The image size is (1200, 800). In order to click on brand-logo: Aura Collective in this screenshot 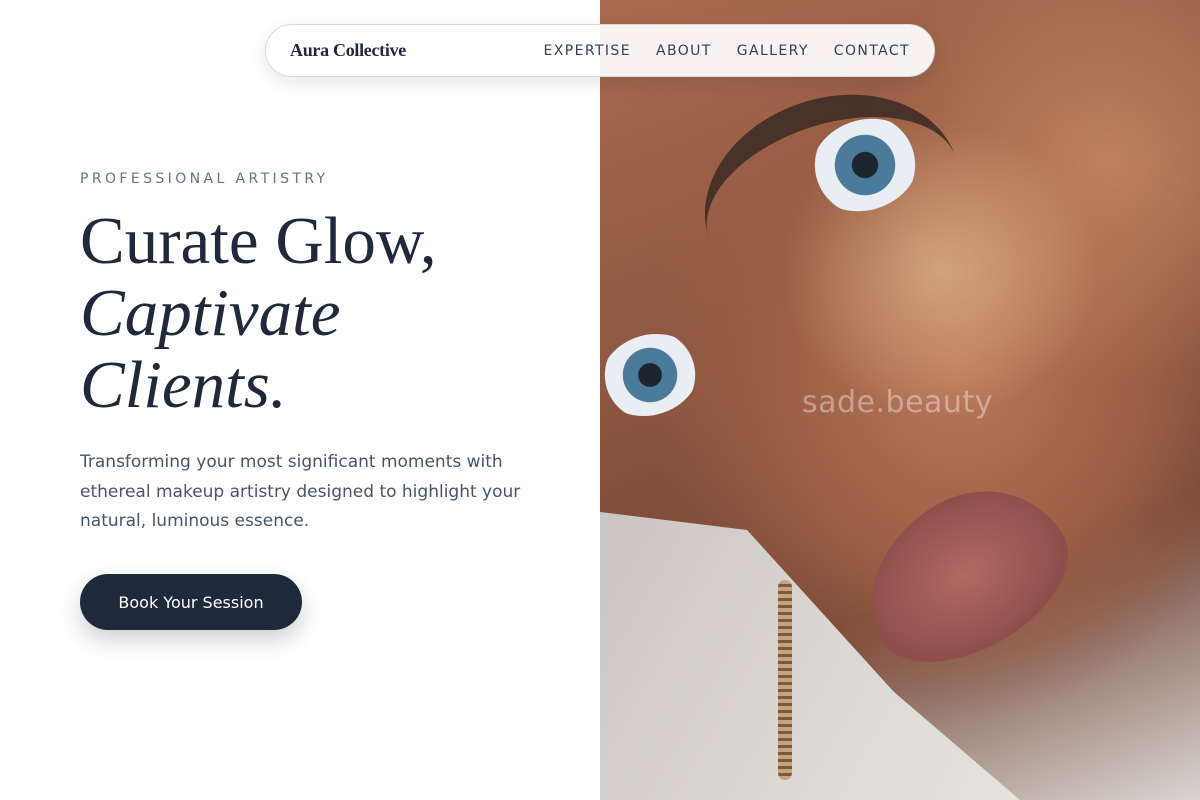, I will do `click(348, 50)`.